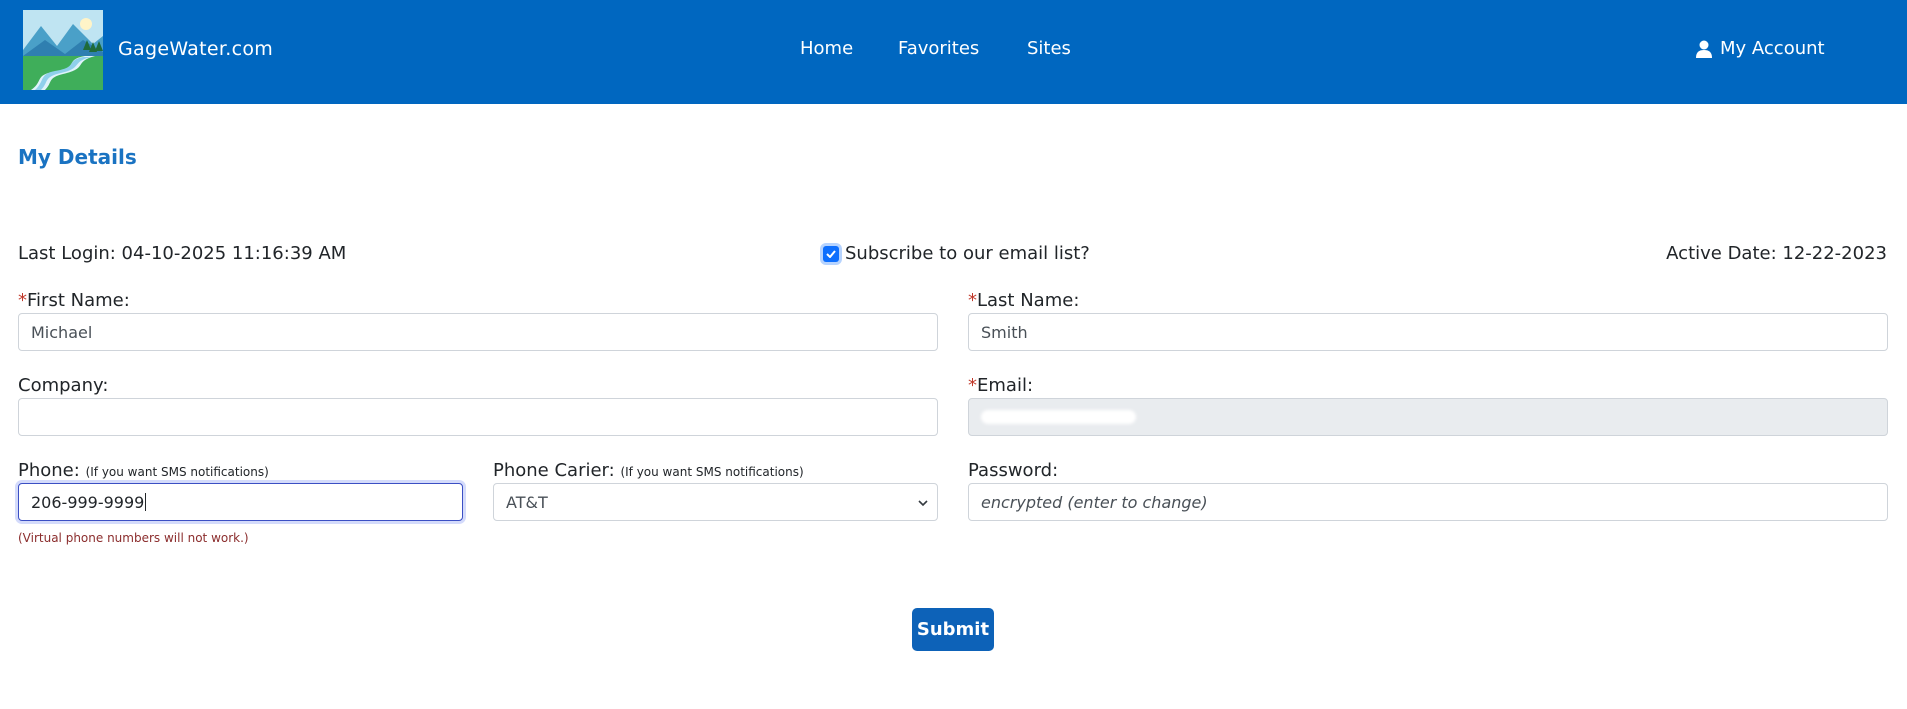  Describe the element at coordinates (195, 49) in the screenshot. I see `brand-name: GageWater.com` at that location.